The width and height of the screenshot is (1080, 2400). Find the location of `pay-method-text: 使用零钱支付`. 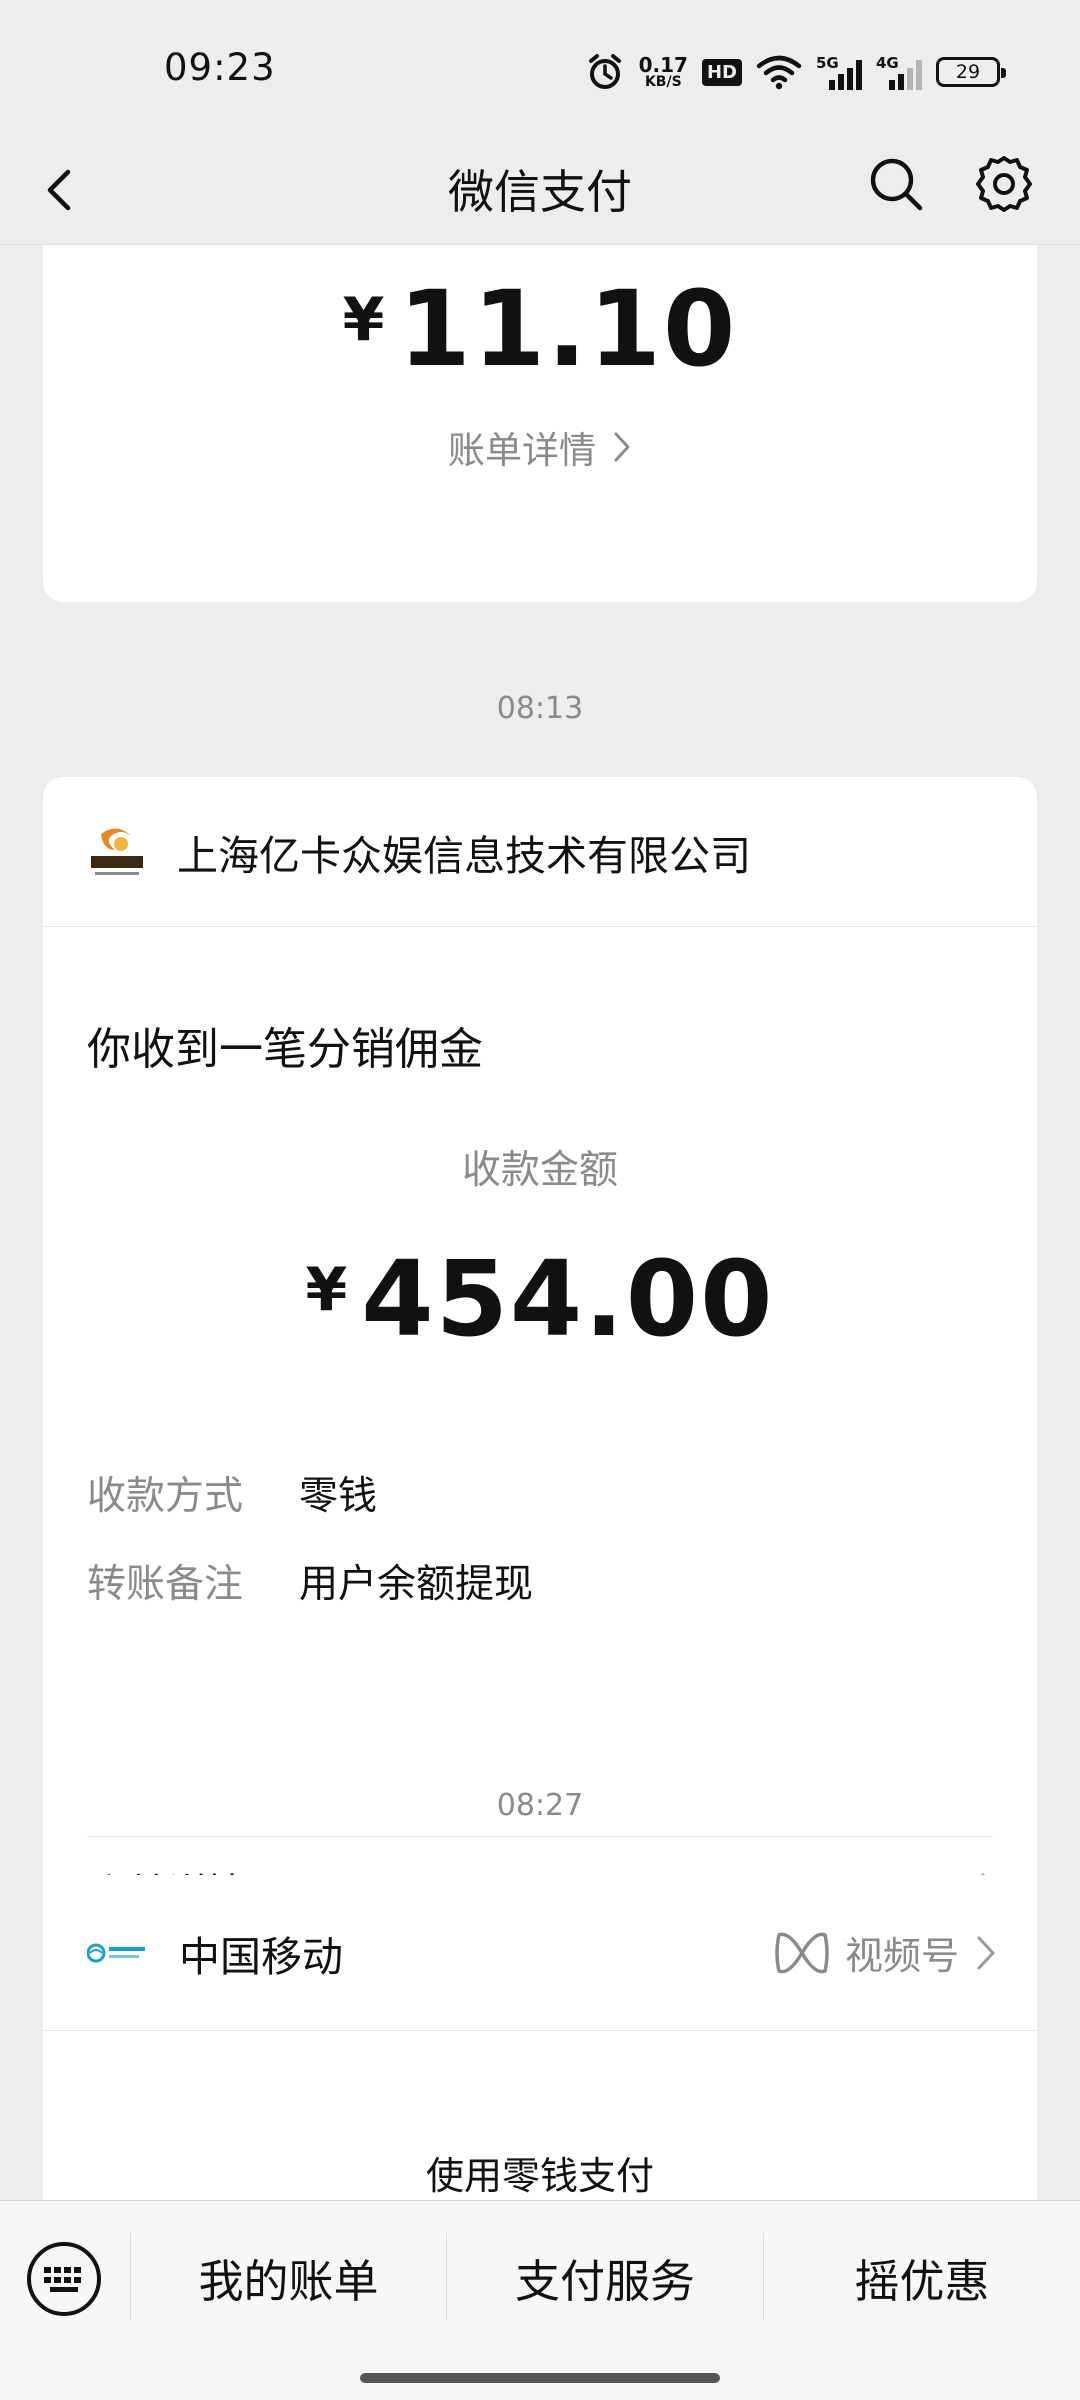

pay-method-text: 使用零钱支付 is located at coordinates (539, 2176).